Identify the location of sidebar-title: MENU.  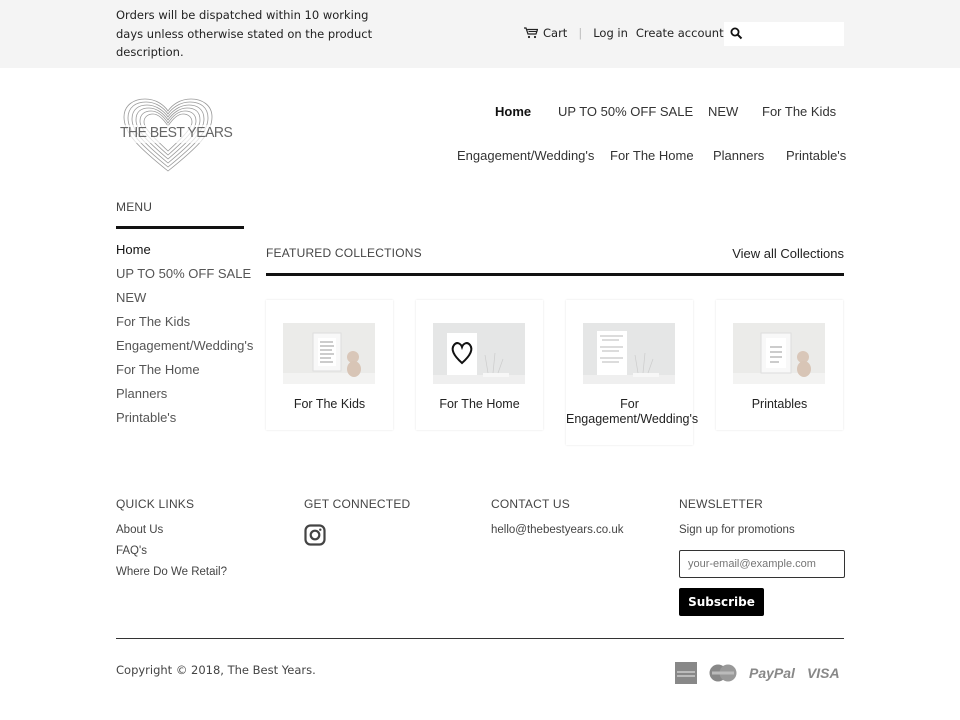
(134, 207).